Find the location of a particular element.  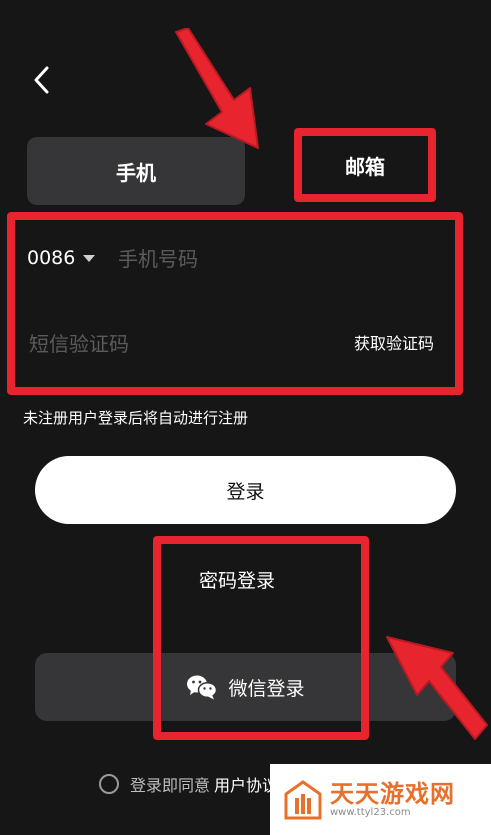

back-button is located at coordinates (42, 80).